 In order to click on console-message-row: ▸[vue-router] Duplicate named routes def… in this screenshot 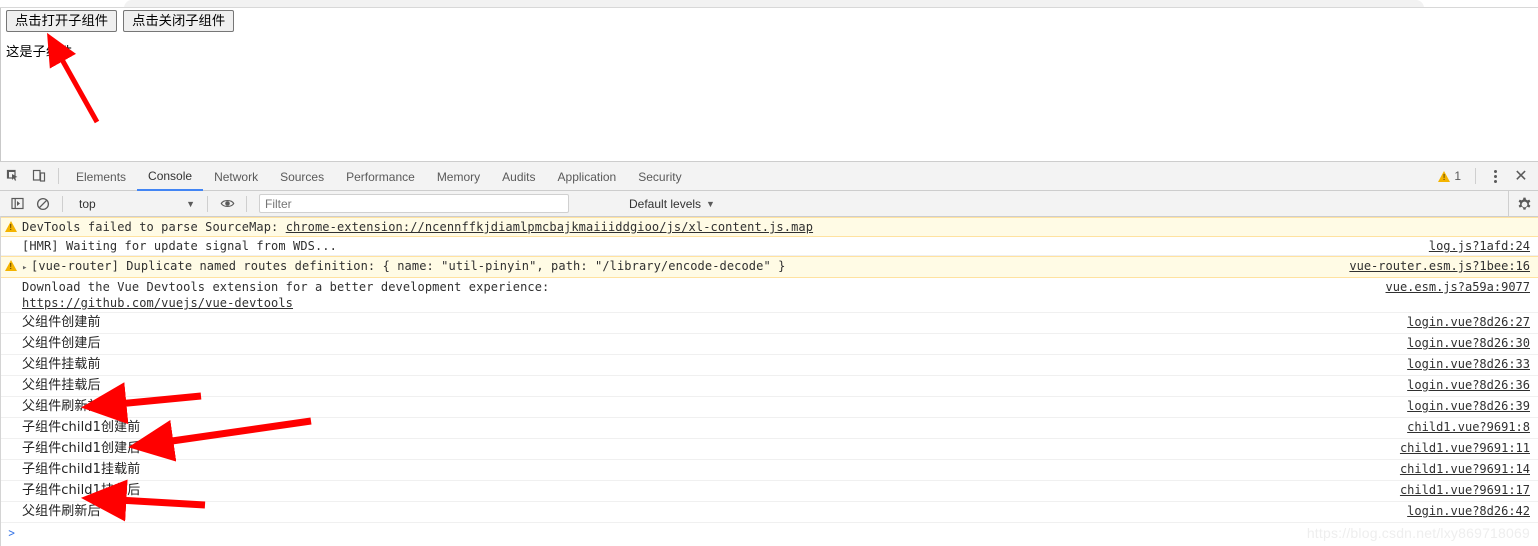, I will do `click(769, 267)`.